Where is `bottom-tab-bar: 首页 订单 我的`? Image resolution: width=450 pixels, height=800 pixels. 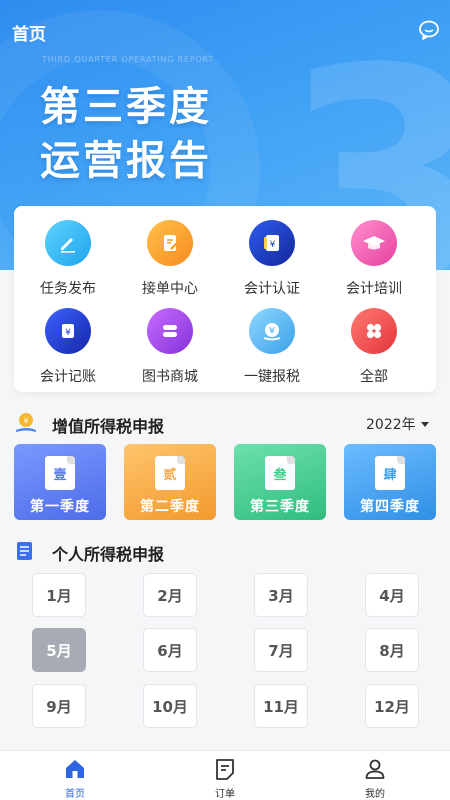 bottom-tab-bar: 首页 订单 我的 is located at coordinates (225, 775).